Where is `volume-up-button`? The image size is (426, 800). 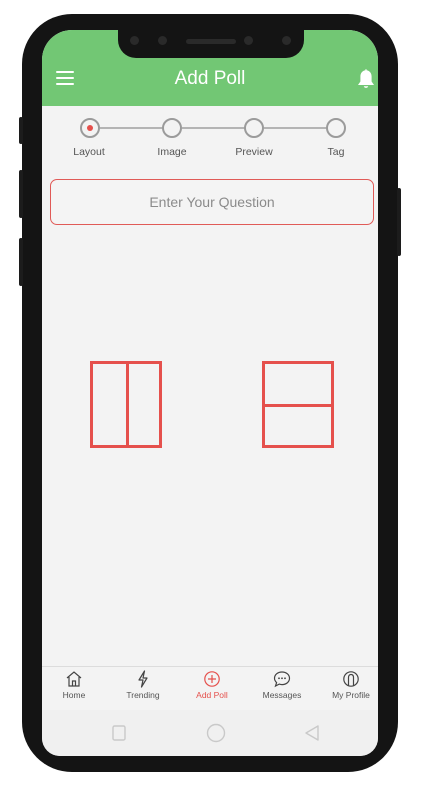 volume-up-button is located at coordinates (21, 194).